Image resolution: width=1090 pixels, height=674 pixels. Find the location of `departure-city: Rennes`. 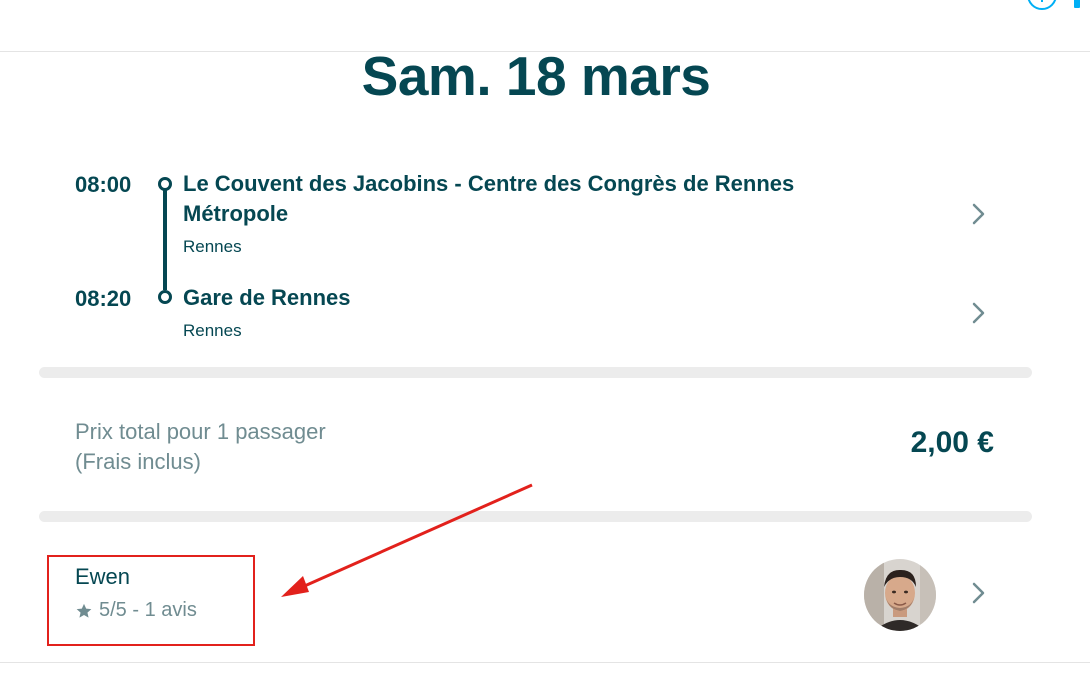

departure-city: Rennes is located at coordinates (212, 246).